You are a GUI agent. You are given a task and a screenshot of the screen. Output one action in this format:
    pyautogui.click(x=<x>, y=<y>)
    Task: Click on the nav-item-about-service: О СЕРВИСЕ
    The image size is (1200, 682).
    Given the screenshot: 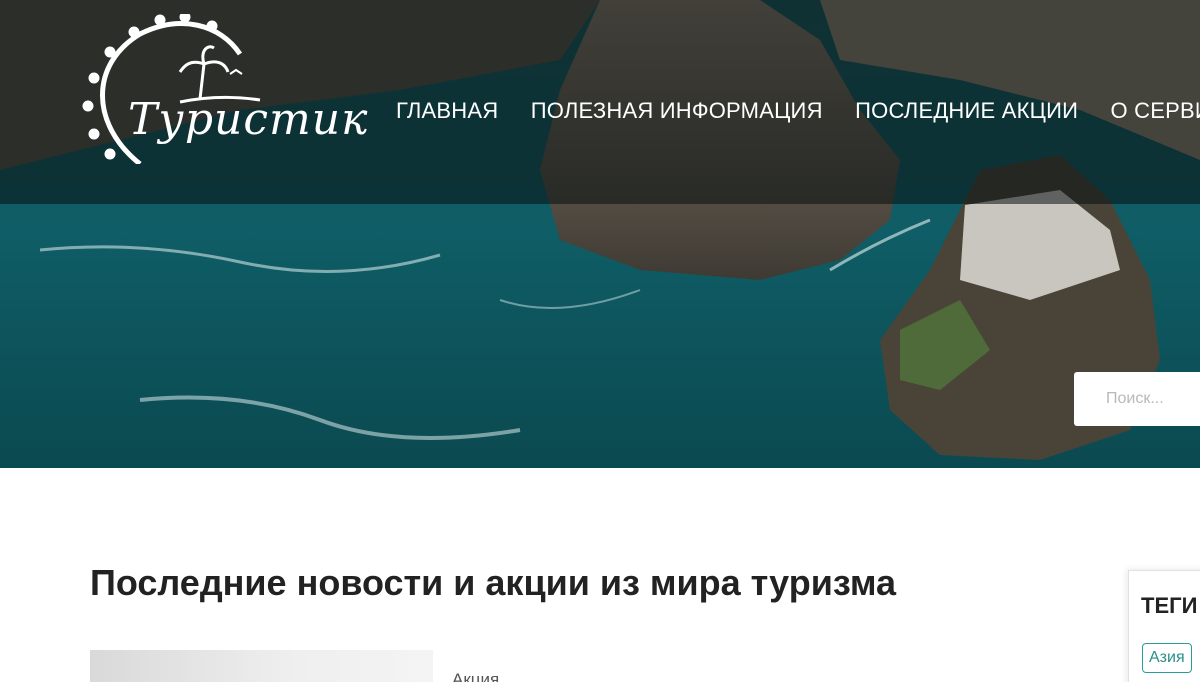 What is the action you would take?
    pyautogui.click(x=1155, y=111)
    